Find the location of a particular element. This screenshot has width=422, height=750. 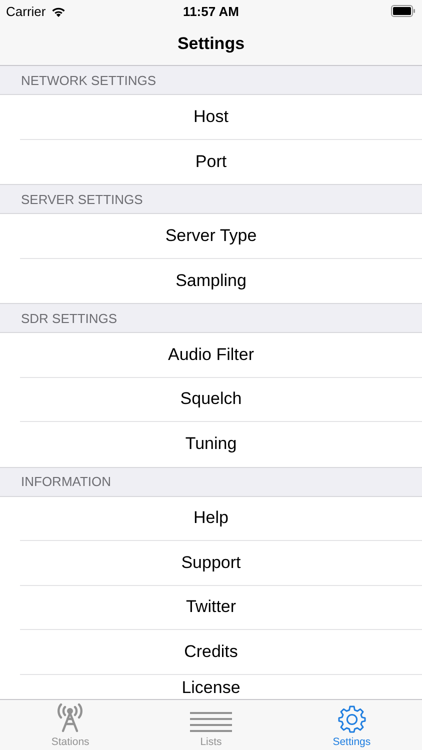

settings-row: License is located at coordinates (221, 686).